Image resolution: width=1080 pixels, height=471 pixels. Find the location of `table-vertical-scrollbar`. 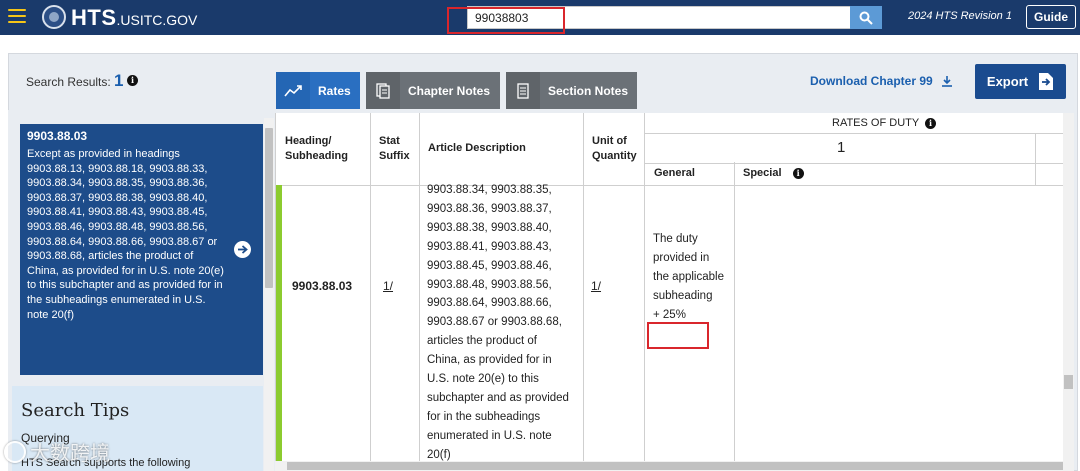

table-vertical-scrollbar is located at coordinates (1068, 292).